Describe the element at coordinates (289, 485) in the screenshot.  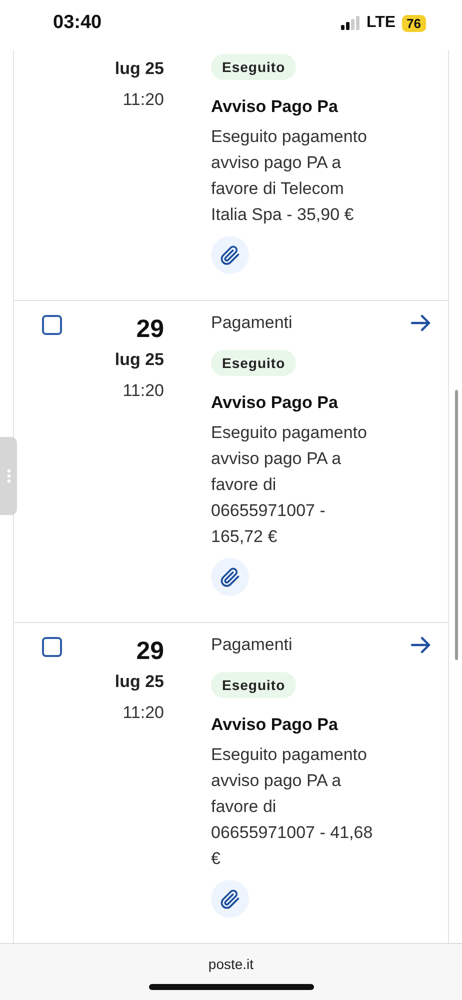
I see `item-description: Eseguito pagamento avviso pago PA a favore di 06655971007 - 165,72 €` at that location.